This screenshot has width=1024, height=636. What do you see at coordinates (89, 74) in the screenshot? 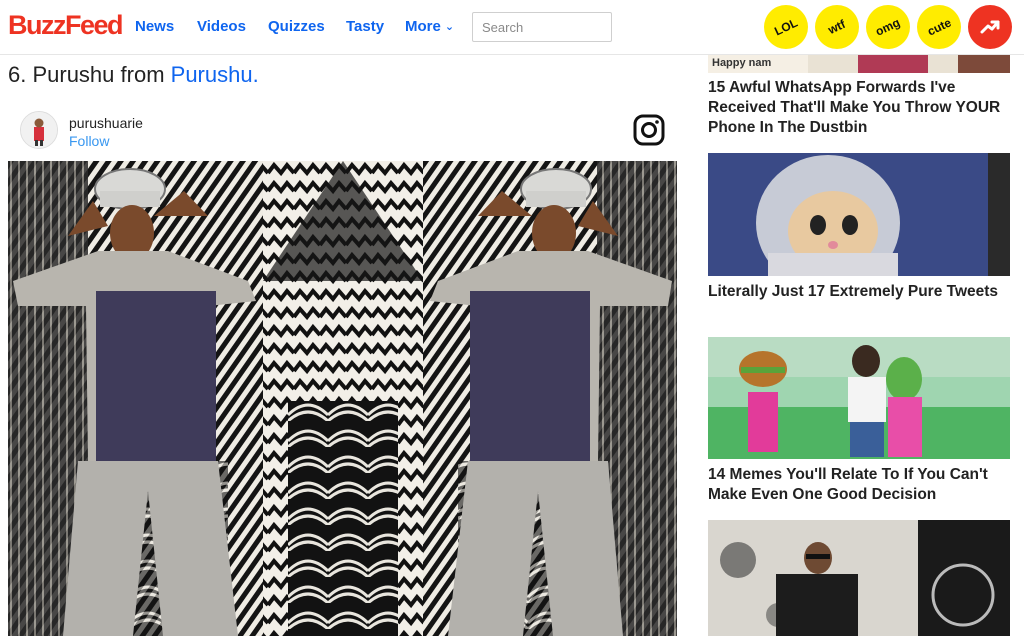
I see `item-title-prefix: 6. Purushu from` at bounding box center [89, 74].